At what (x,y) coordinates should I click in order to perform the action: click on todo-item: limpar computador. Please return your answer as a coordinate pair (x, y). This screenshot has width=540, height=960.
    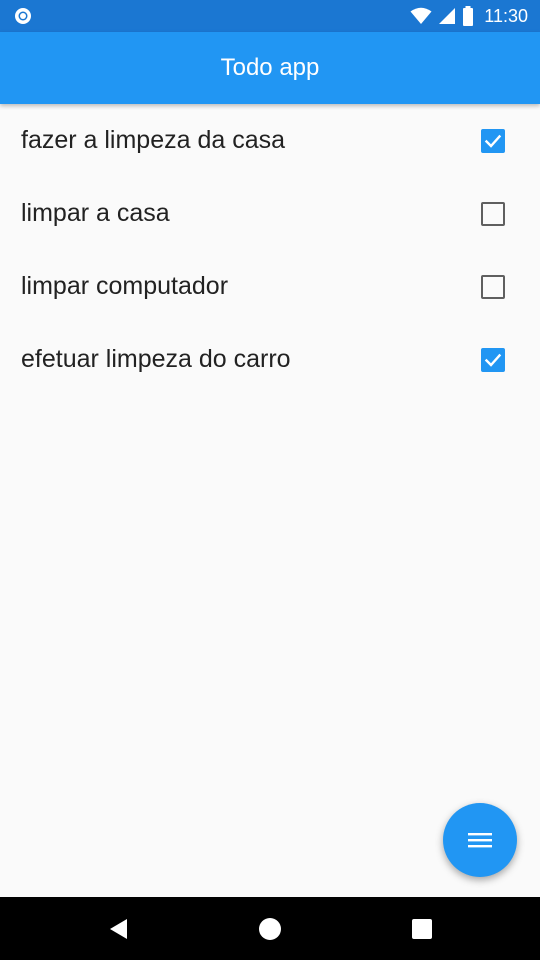
    Looking at the image, I should click on (270, 286).